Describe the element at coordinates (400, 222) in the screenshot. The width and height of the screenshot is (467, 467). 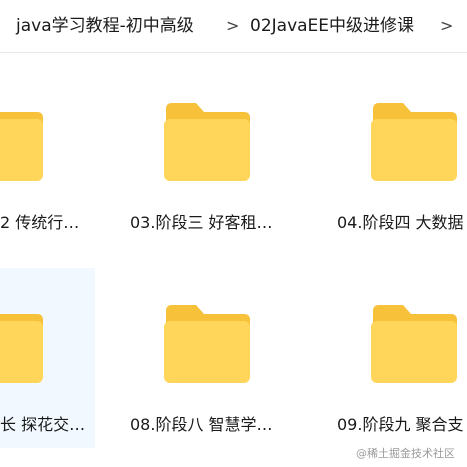
I see `folder-label: 04.阶段四 大数据` at that location.